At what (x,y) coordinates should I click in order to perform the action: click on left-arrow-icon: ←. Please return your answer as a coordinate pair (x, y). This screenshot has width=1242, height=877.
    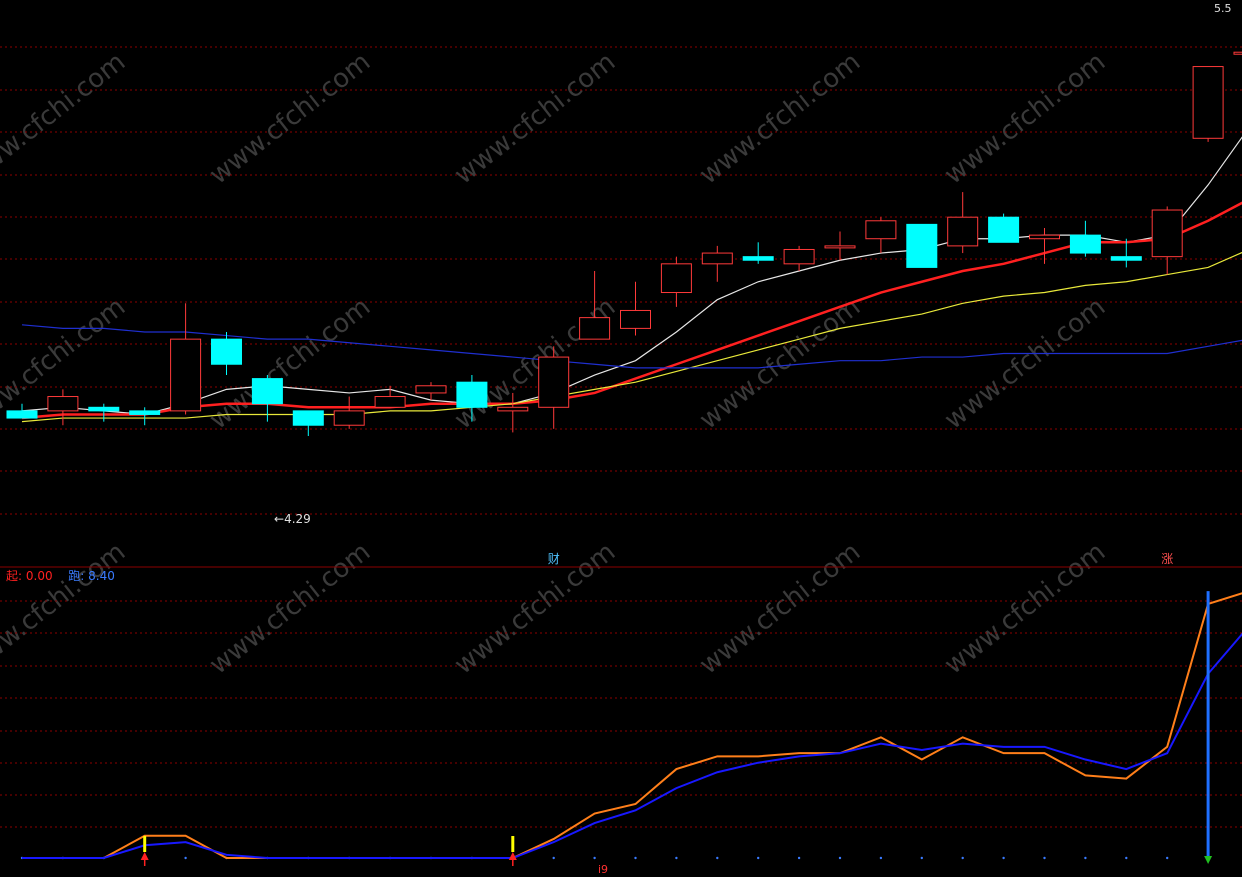
    Looking at the image, I should click on (279, 519).